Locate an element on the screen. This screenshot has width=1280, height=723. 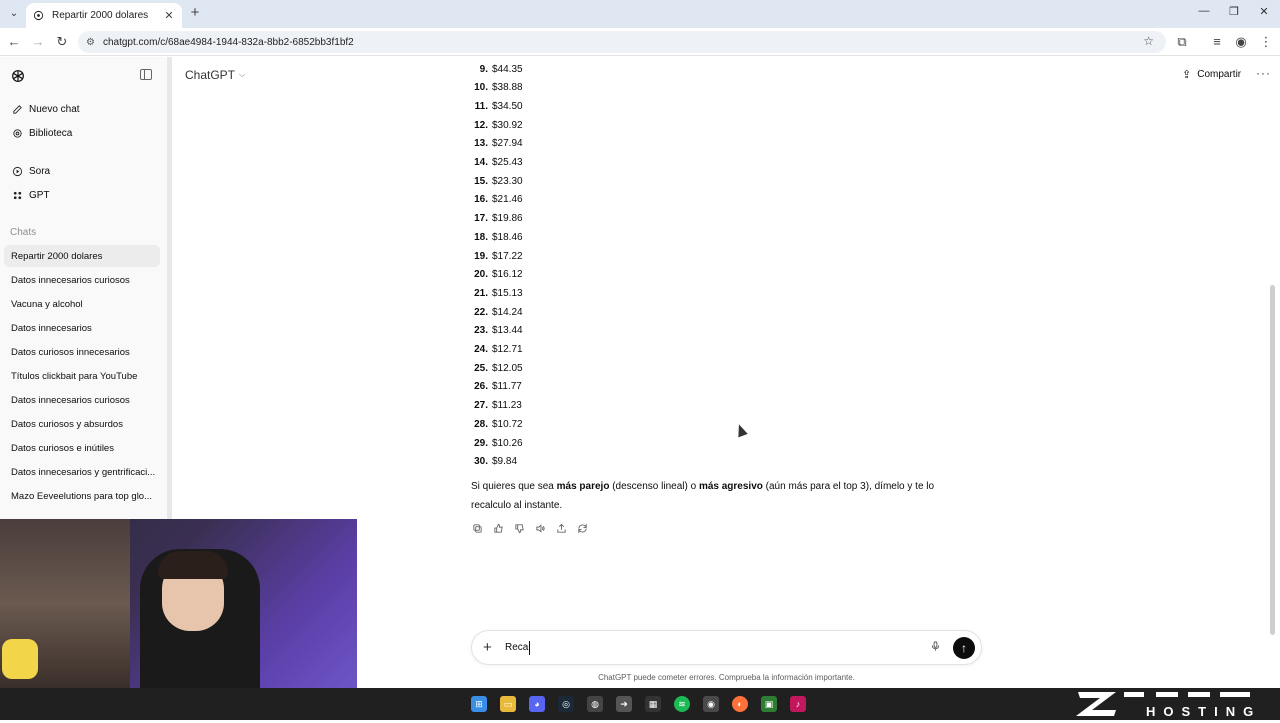
chrome-icon: ◉ is located at coordinates (711, 704).